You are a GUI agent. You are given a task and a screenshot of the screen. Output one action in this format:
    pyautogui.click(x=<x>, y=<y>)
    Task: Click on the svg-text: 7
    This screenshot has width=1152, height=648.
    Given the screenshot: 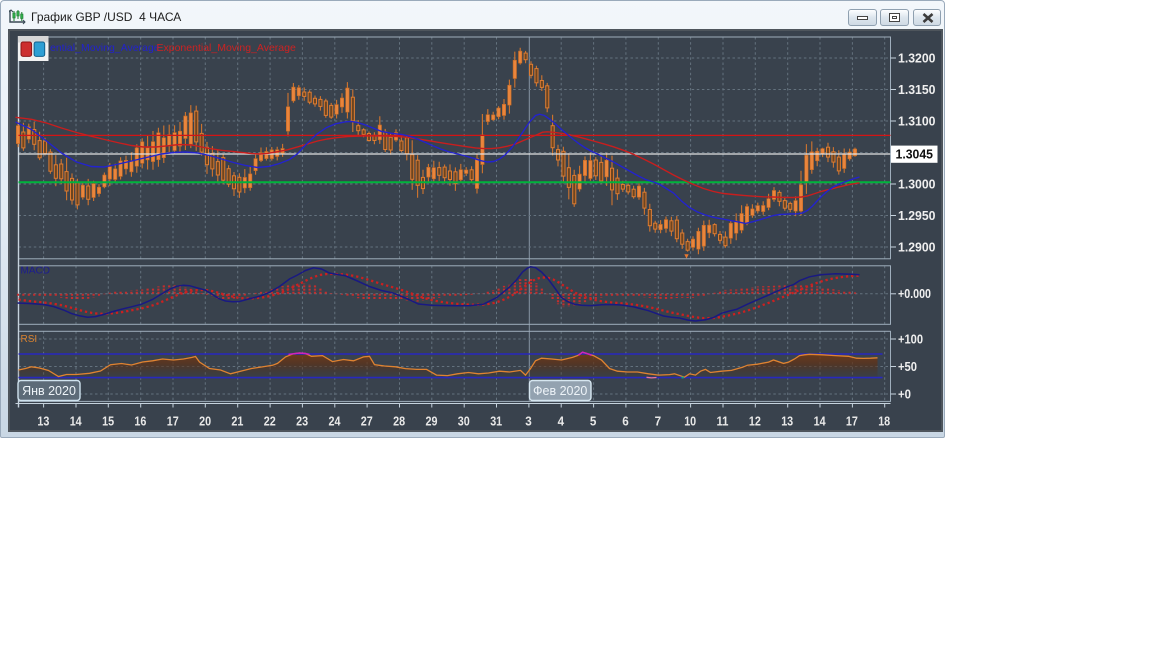 What is the action you would take?
    pyautogui.click(x=657, y=422)
    